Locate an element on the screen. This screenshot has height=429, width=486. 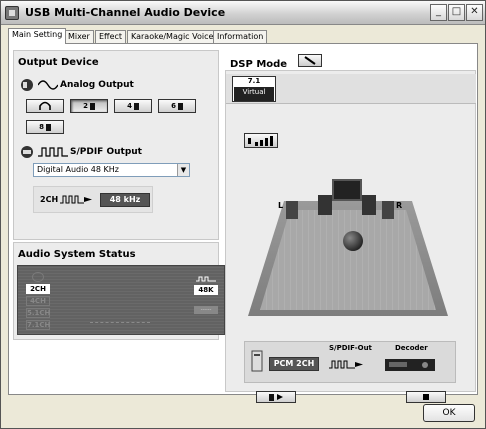
tab-effect: Effect is located at coordinates (111, 37).